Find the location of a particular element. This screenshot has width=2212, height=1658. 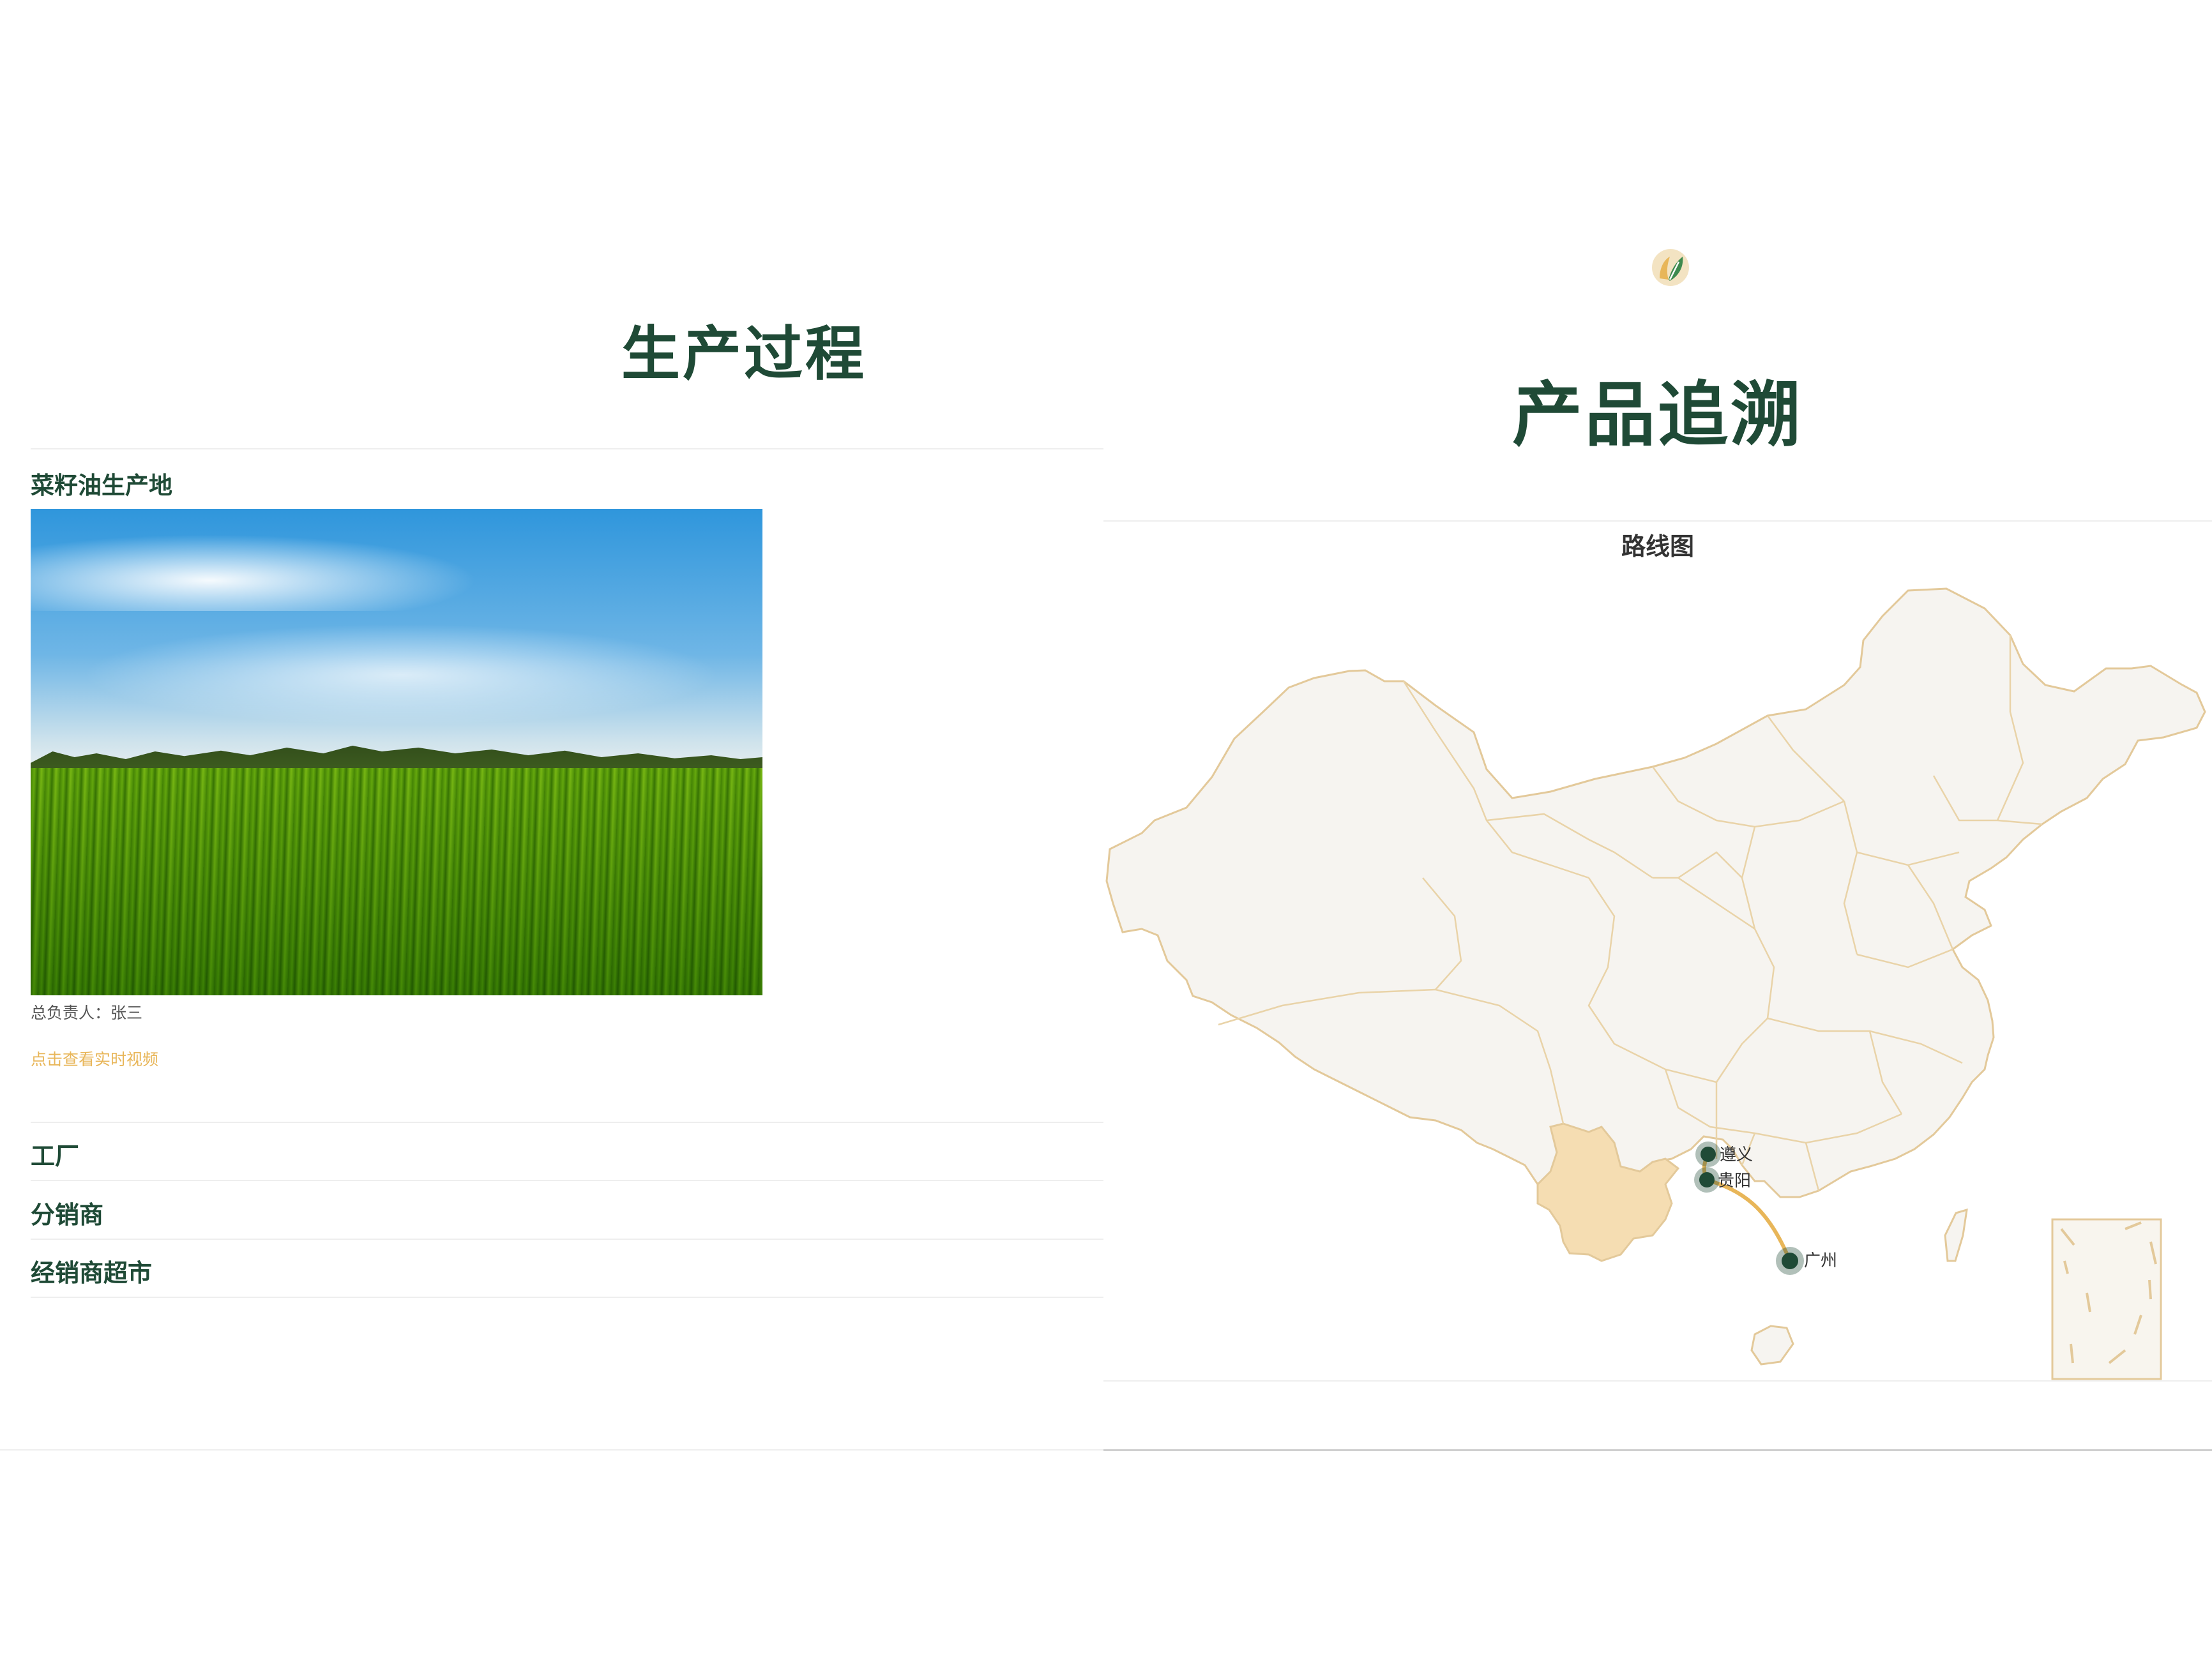

leaf-logo-icon is located at coordinates (1670, 267).